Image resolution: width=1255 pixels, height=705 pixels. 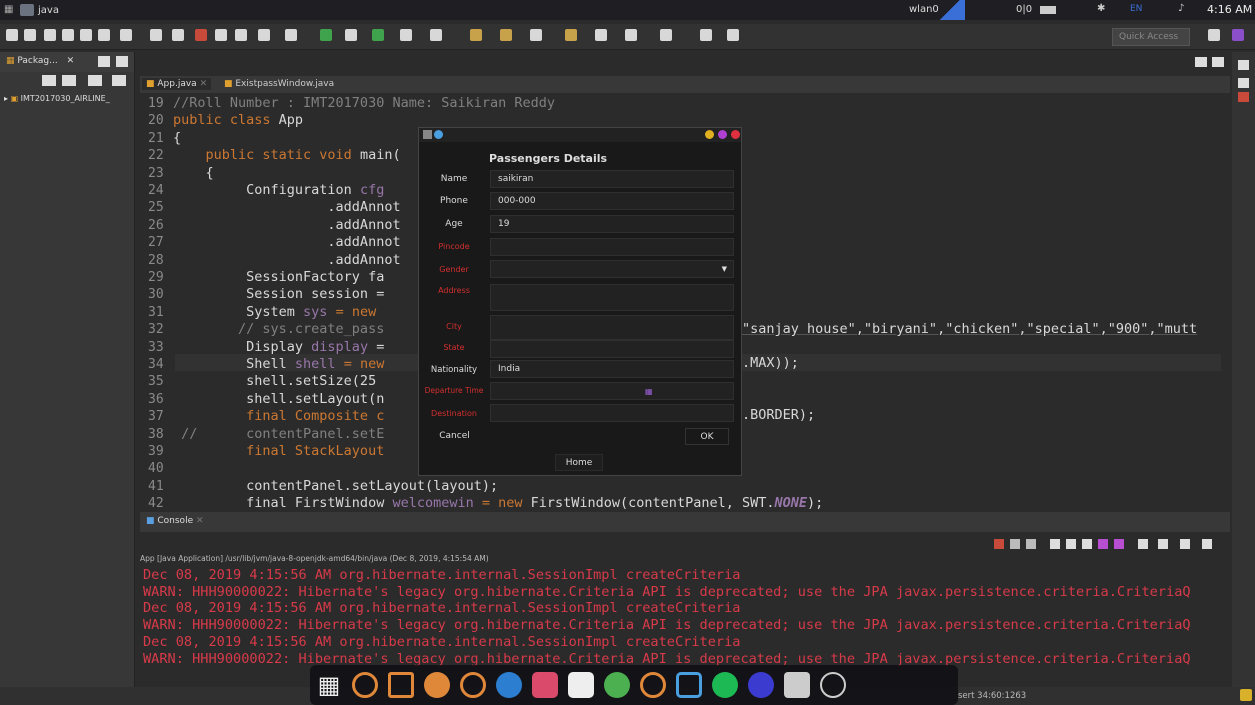 I want to click on home-button: Home, so click(x=579, y=462).